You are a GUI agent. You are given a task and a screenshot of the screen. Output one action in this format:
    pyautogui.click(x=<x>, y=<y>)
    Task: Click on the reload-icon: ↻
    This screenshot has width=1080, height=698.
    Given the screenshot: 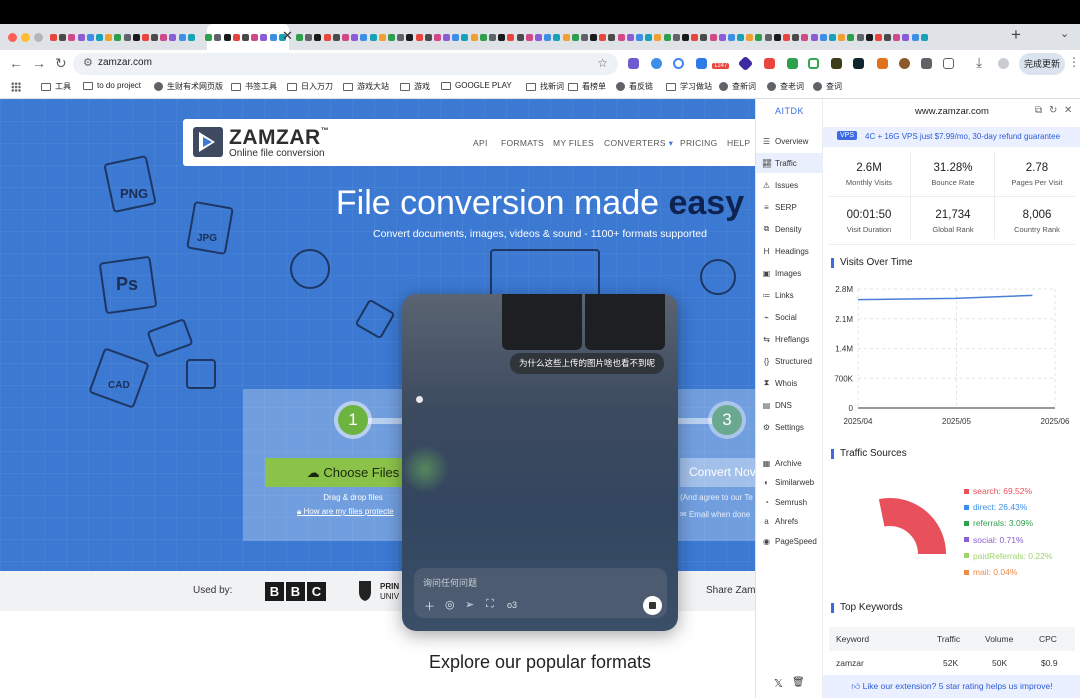 What is the action you would take?
    pyautogui.click(x=61, y=63)
    